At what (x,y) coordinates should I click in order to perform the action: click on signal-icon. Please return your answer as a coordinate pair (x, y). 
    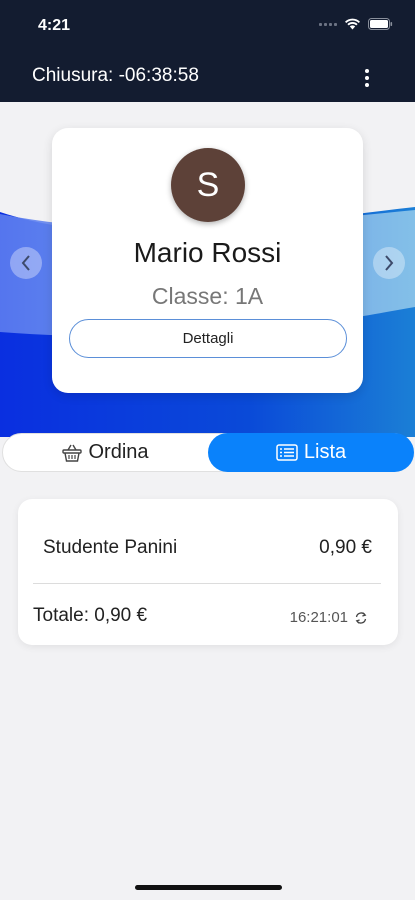
    Looking at the image, I should click on (328, 24).